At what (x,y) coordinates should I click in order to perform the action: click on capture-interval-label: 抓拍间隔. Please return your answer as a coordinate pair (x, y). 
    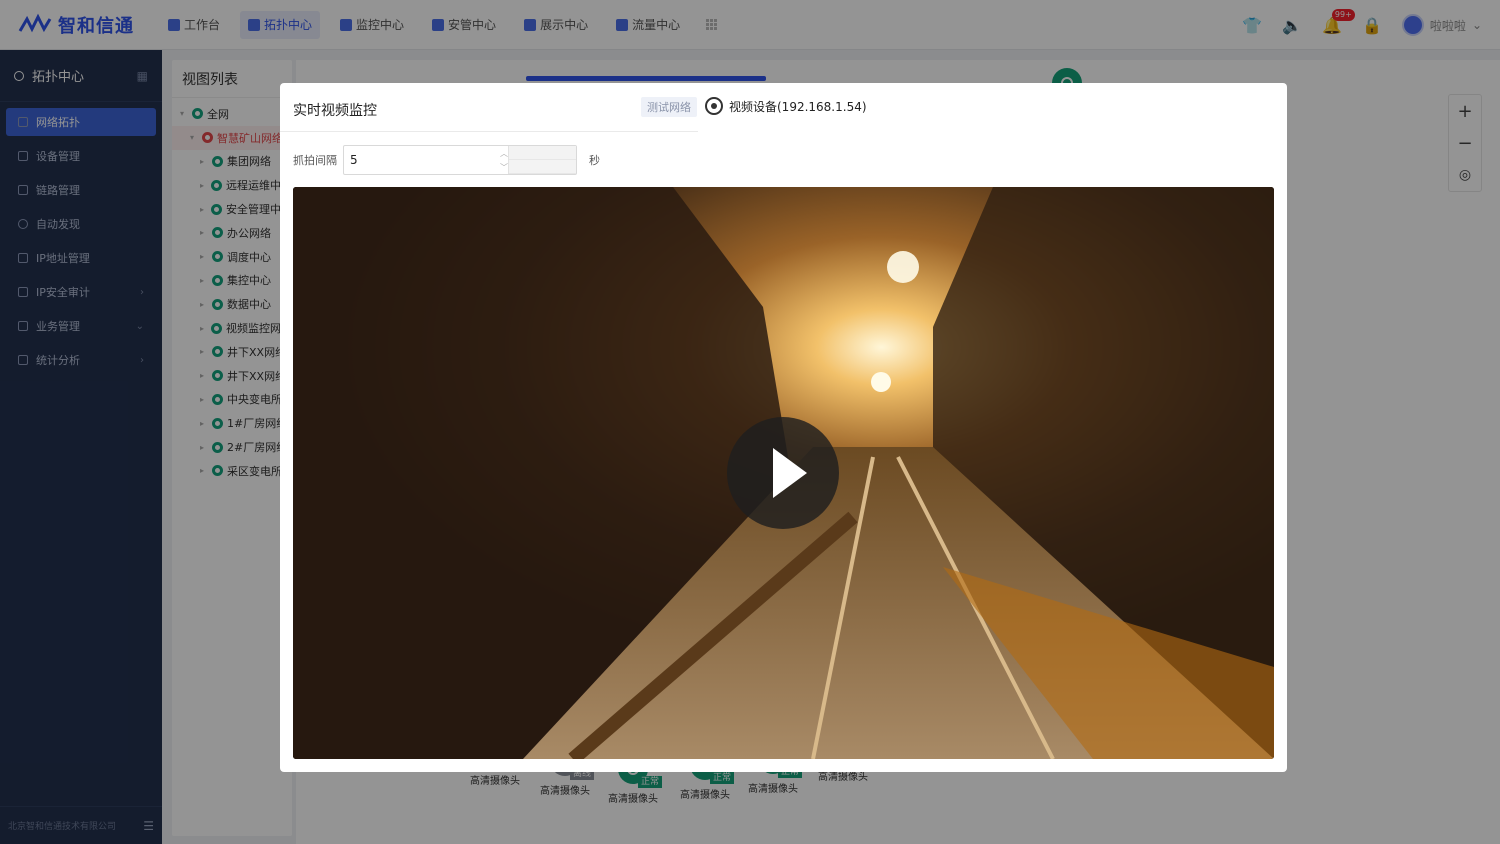
    Looking at the image, I should click on (315, 160).